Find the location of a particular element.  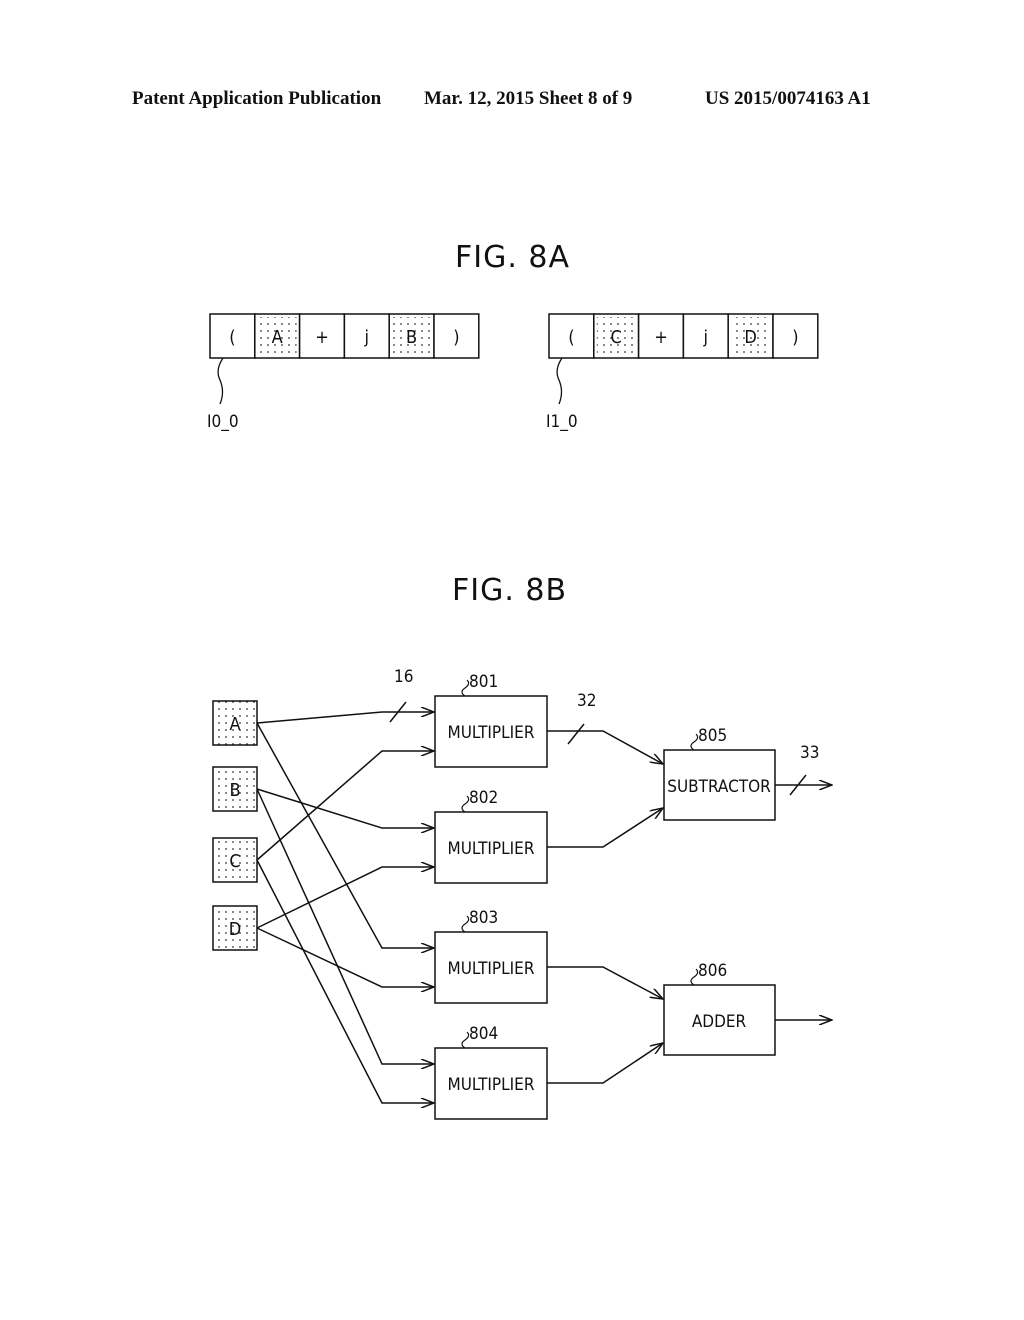

bus-width-input: 16 is located at coordinates (403, 677).